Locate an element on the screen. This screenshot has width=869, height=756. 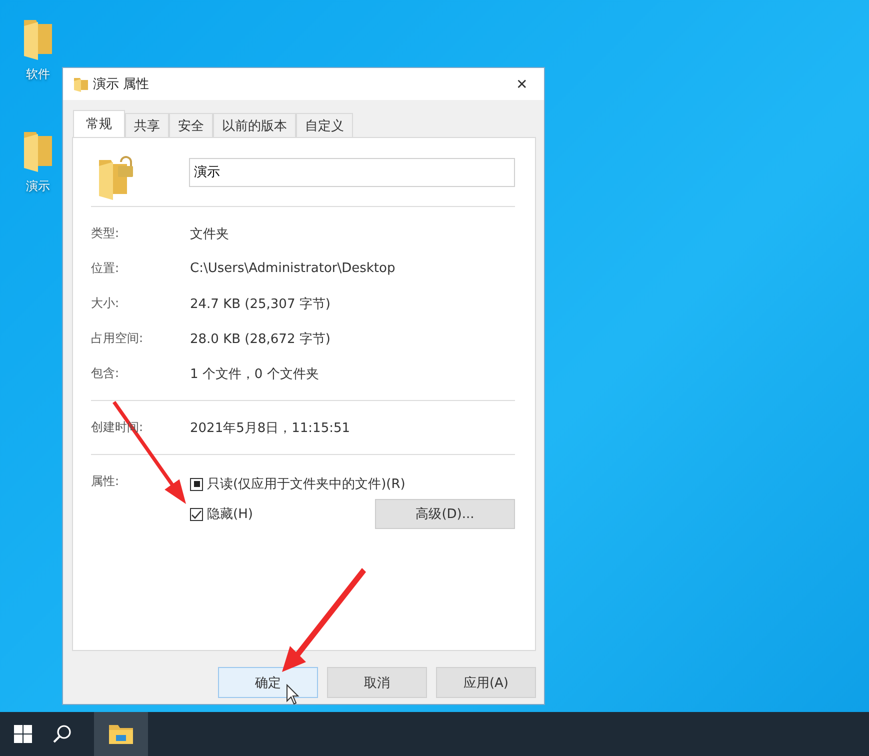
tab: 安全 is located at coordinates (191, 125).